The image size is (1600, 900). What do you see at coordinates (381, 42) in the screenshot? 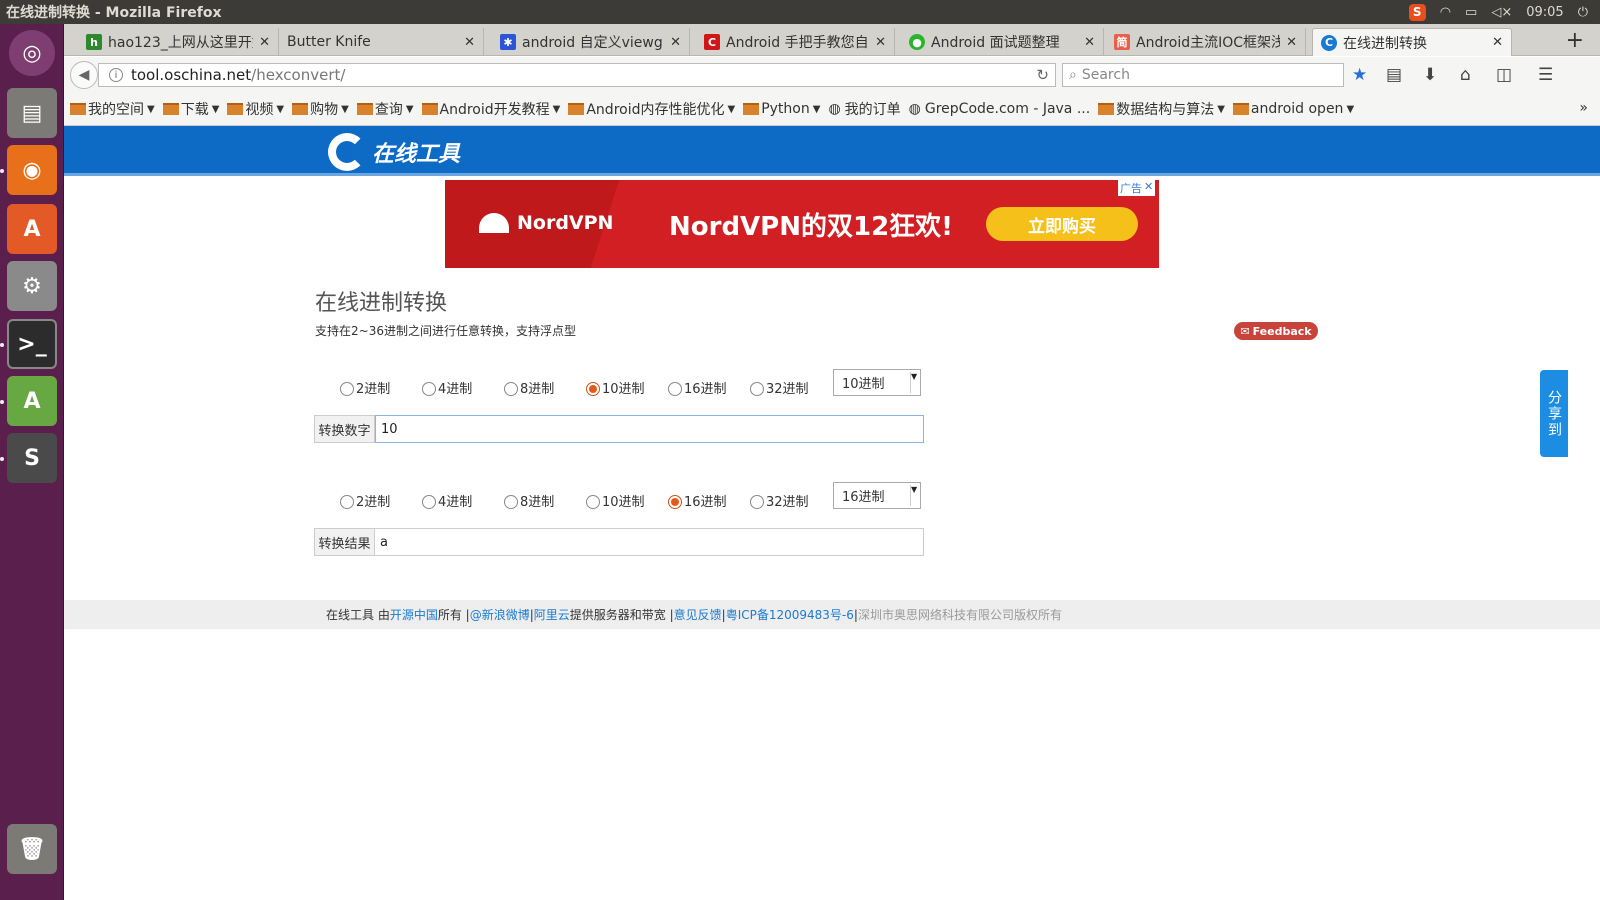
I see `tab-butter-knife: Butter Knife ✕` at bounding box center [381, 42].